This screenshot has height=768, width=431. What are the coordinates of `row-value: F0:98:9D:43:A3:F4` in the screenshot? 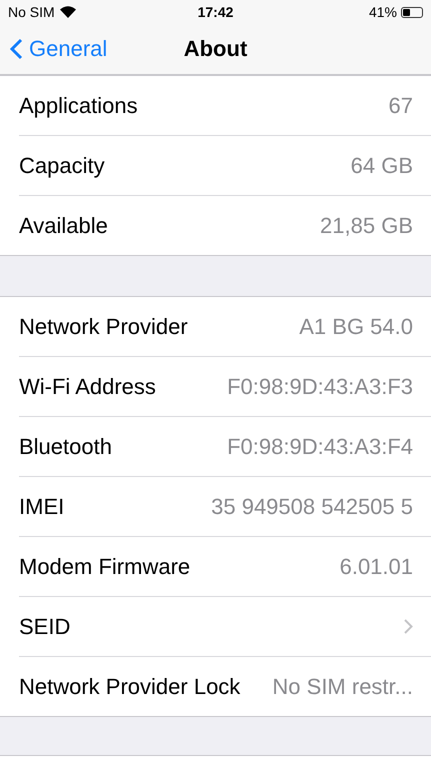 It's located at (320, 447).